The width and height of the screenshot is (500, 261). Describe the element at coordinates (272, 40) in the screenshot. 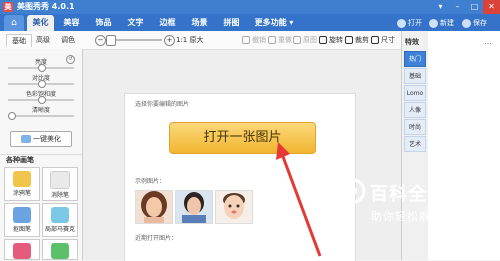

I see `redo-icon` at that location.